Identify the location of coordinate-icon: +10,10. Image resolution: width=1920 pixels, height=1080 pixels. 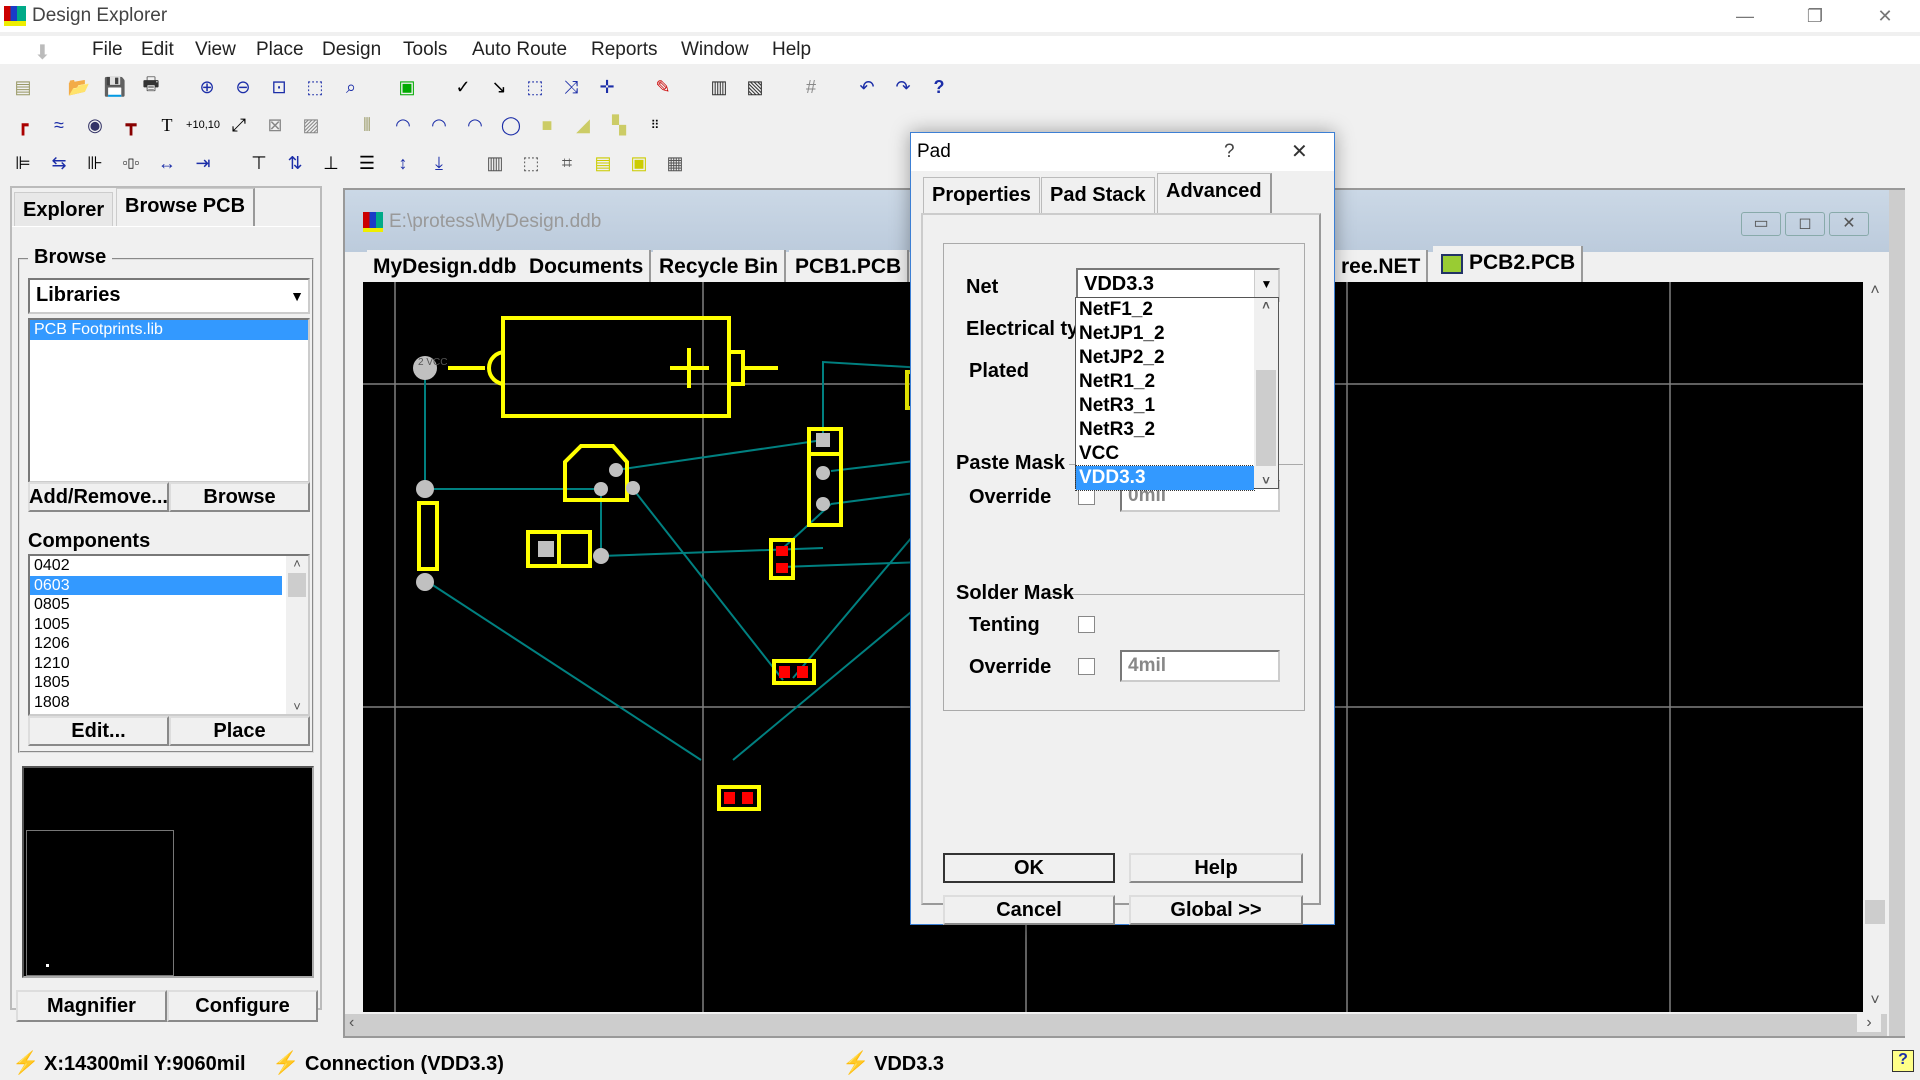
(203, 125).